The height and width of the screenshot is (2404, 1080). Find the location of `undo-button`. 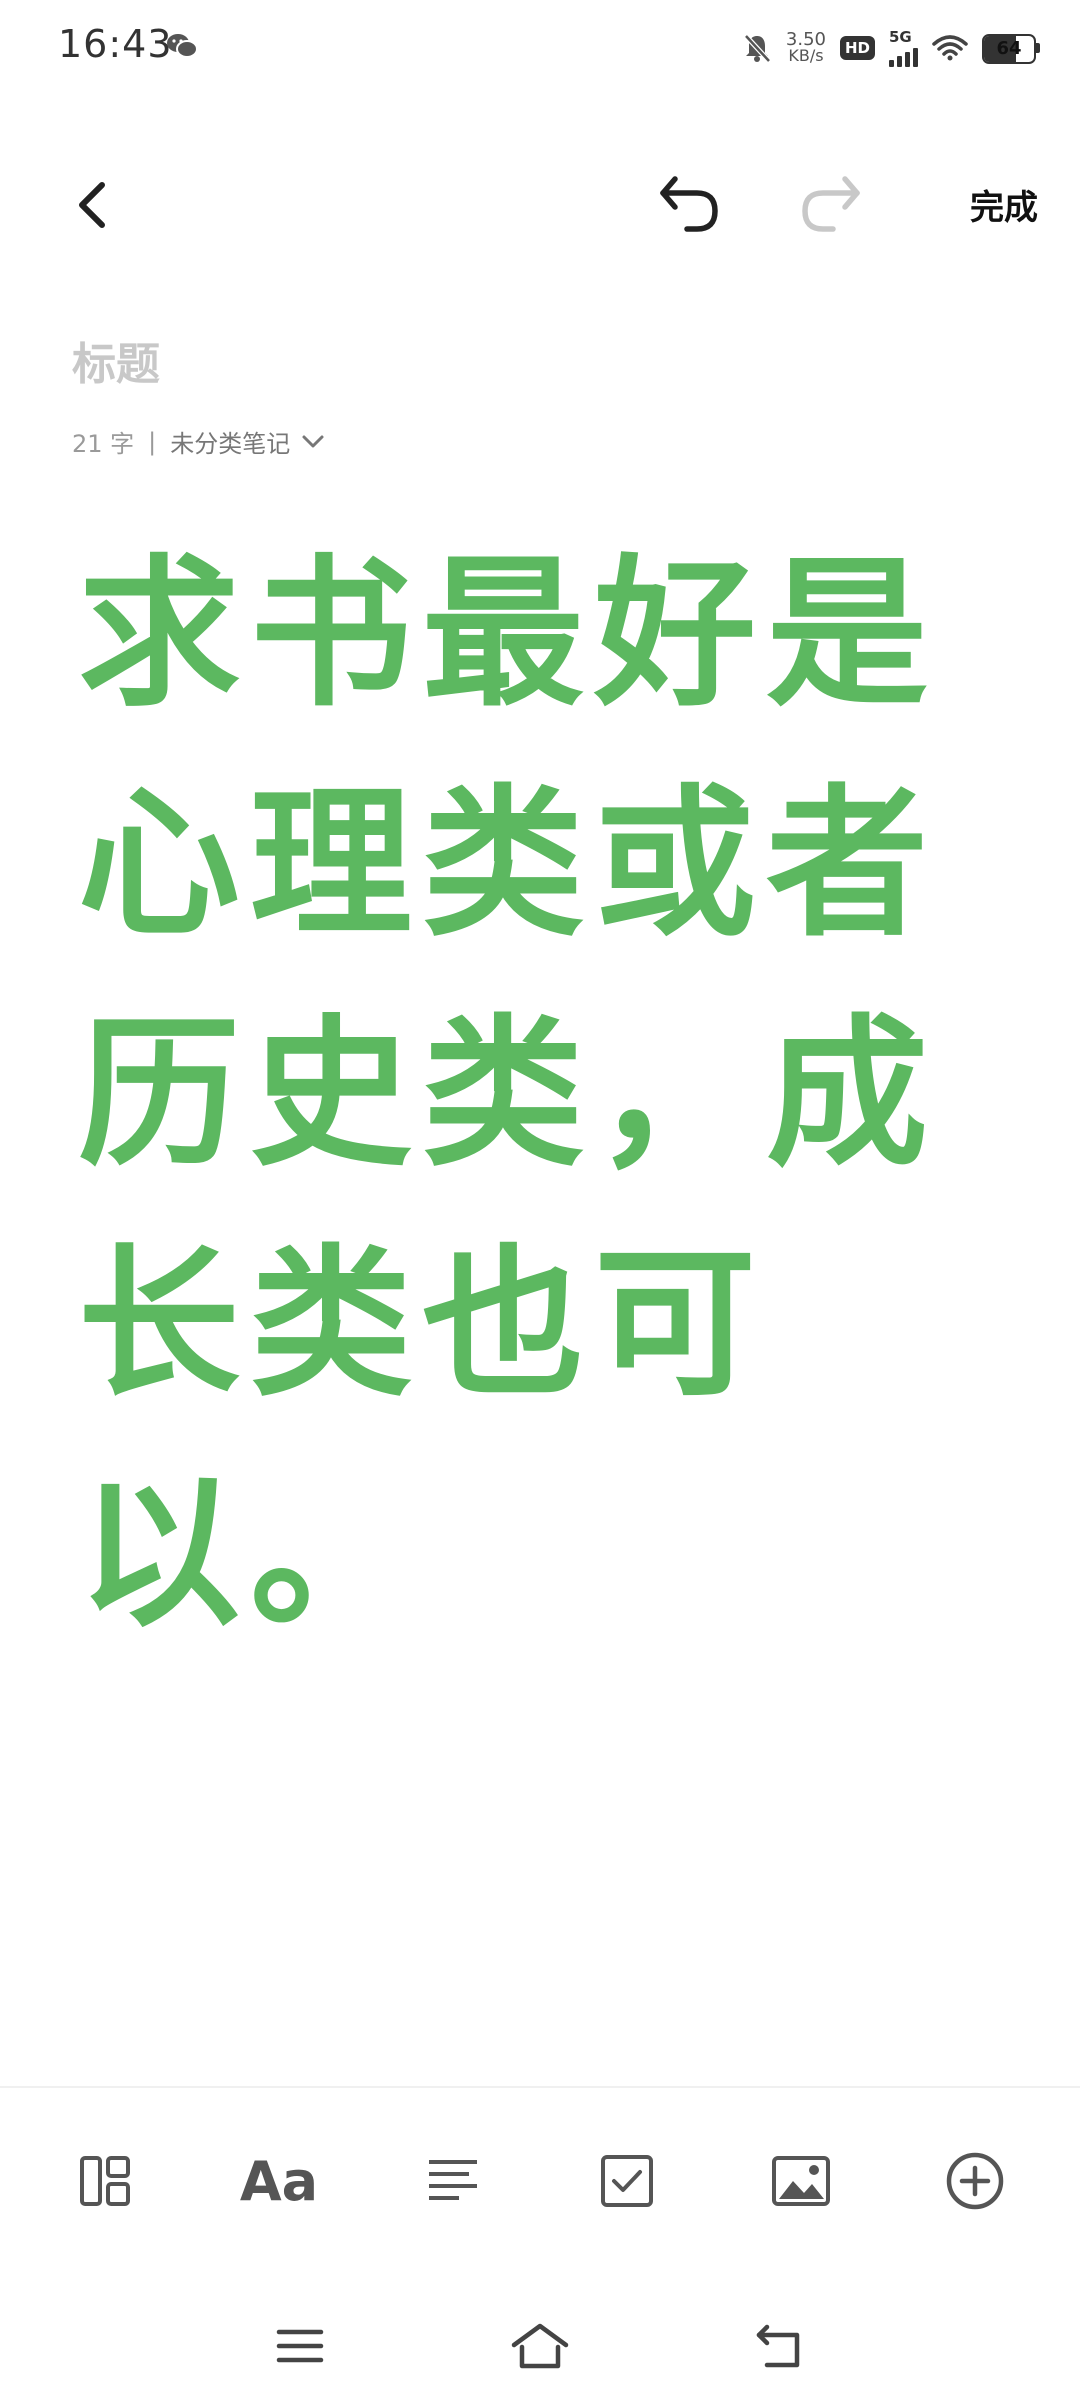

undo-button is located at coordinates (690, 205).